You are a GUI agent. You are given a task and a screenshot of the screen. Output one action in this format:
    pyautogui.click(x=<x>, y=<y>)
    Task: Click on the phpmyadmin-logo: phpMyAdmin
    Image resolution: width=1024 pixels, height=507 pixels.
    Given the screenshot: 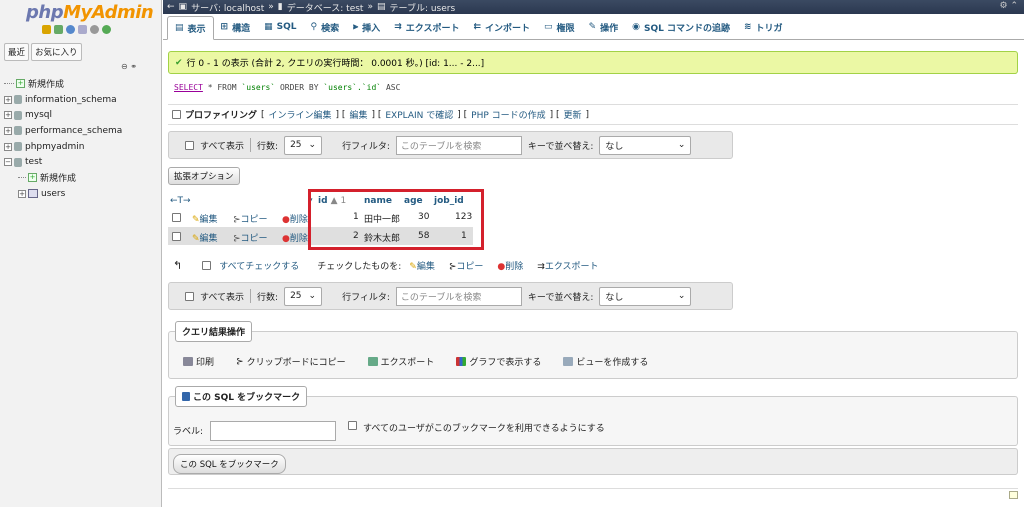 What is the action you would take?
    pyautogui.click(x=90, y=12)
    